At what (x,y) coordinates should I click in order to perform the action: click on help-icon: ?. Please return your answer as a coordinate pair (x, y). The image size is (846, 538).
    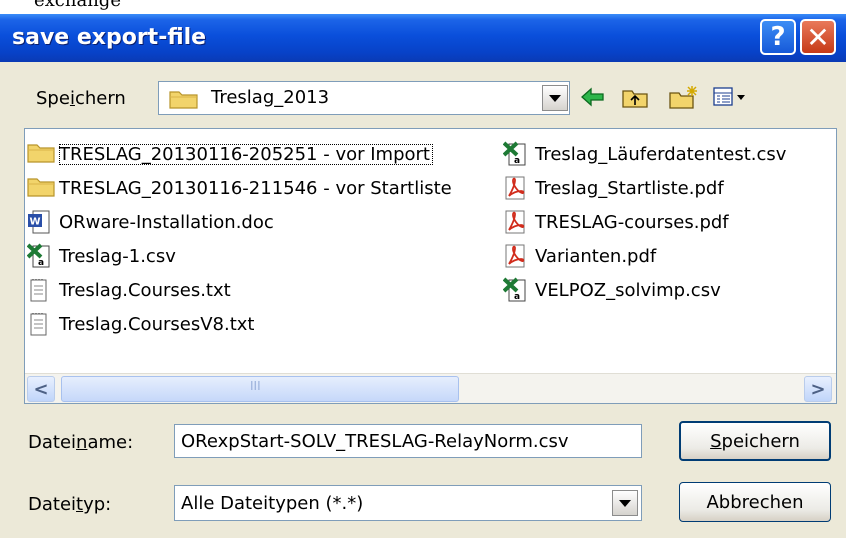
    Looking at the image, I should click on (778, 37).